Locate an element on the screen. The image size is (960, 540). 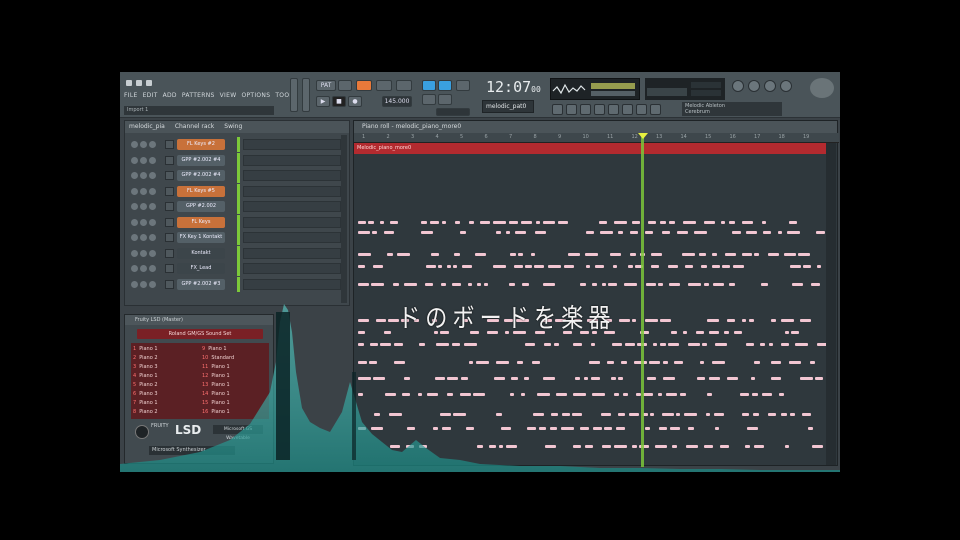
menu-file: FILE is located at coordinates (131, 95).